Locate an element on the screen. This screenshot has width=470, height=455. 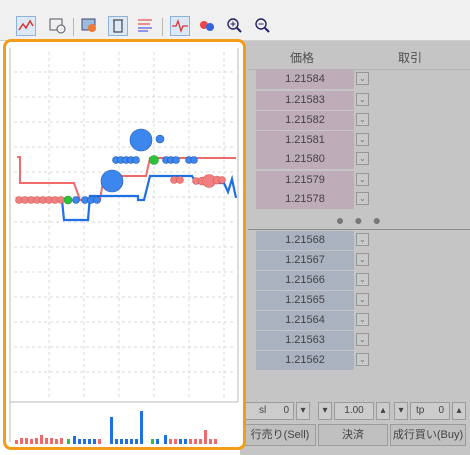
trash-icon is located at coordinates (118, 26).